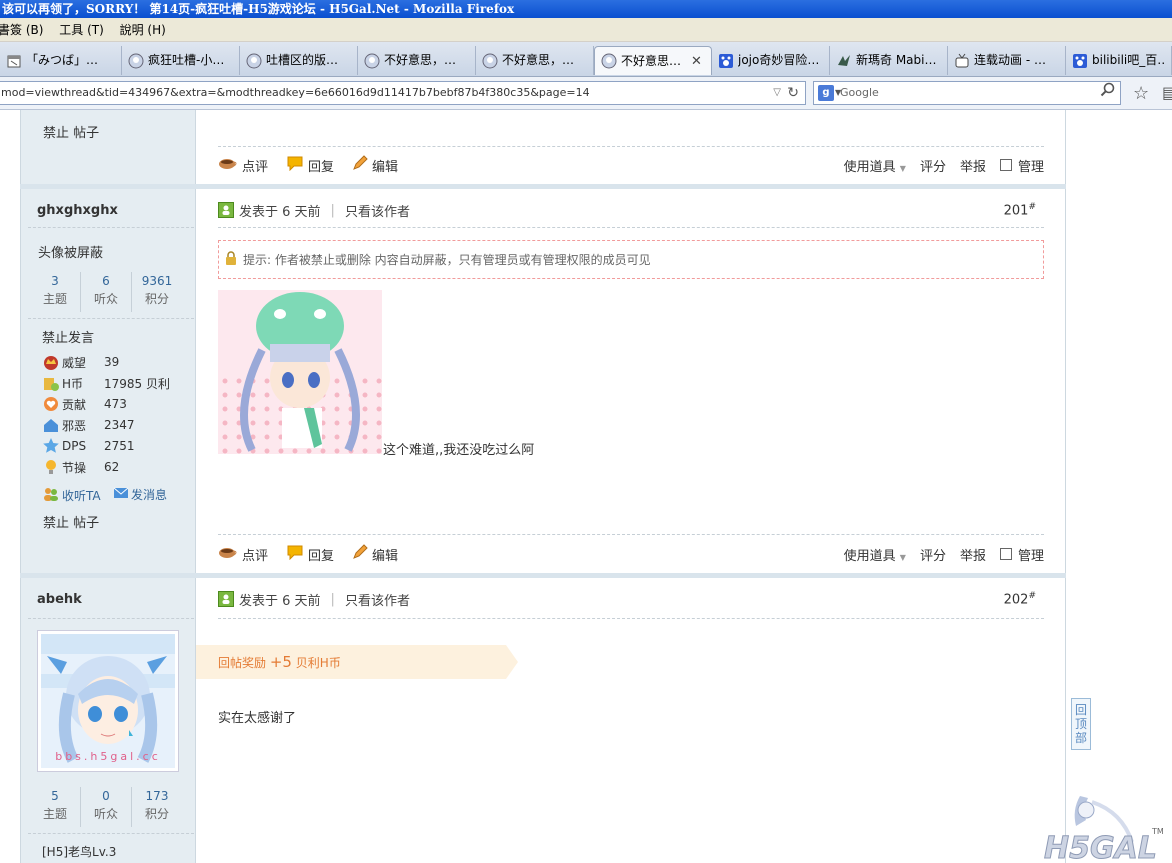  What do you see at coordinates (300, 372) in the screenshot?
I see `post-image` at bounding box center [300, 372].